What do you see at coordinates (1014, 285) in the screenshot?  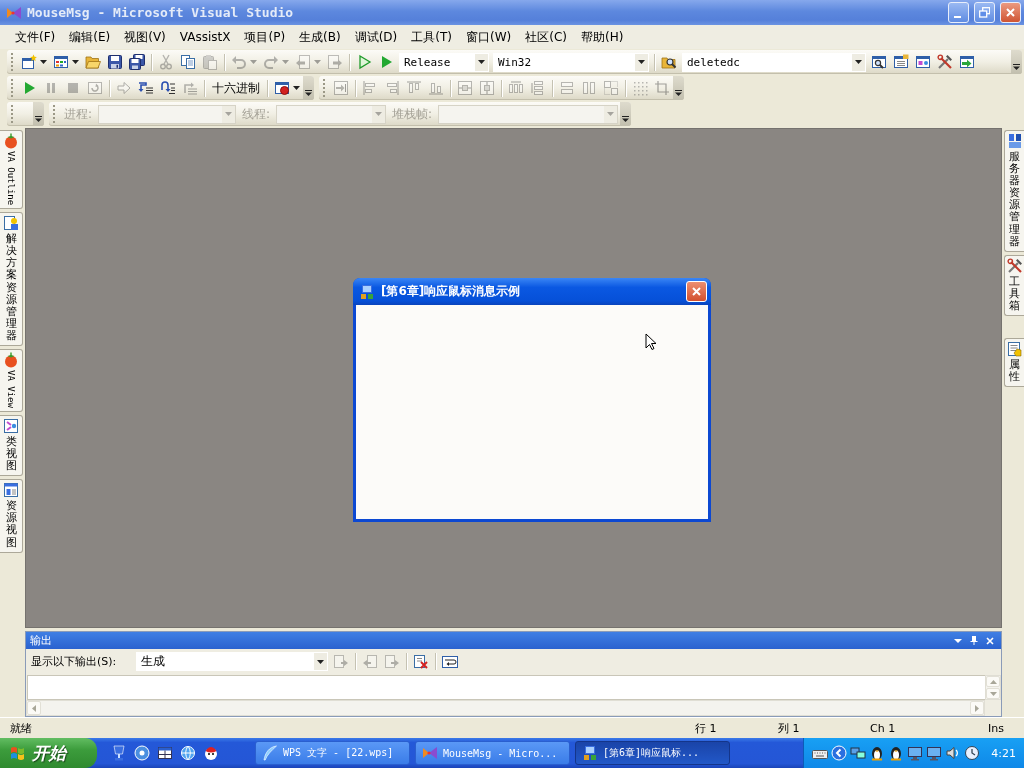 I see `tool-tab: 工具箱` at bounding box center [1014, 285].